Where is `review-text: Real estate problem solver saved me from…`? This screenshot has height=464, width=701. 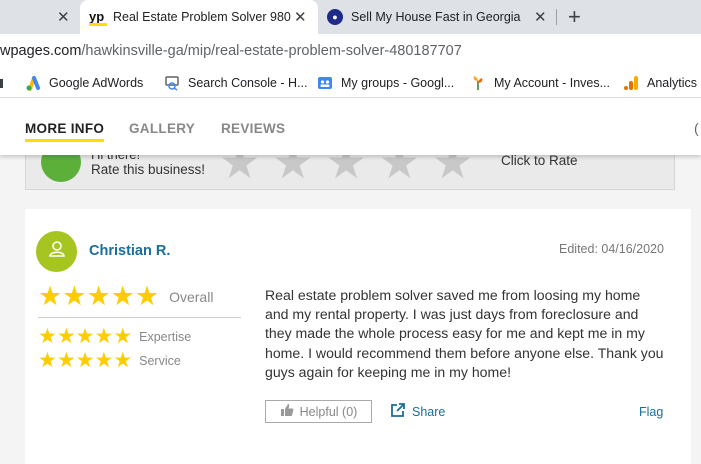 review-text: Real estate problem solver saved me from… is located at coordinates (464, 333).